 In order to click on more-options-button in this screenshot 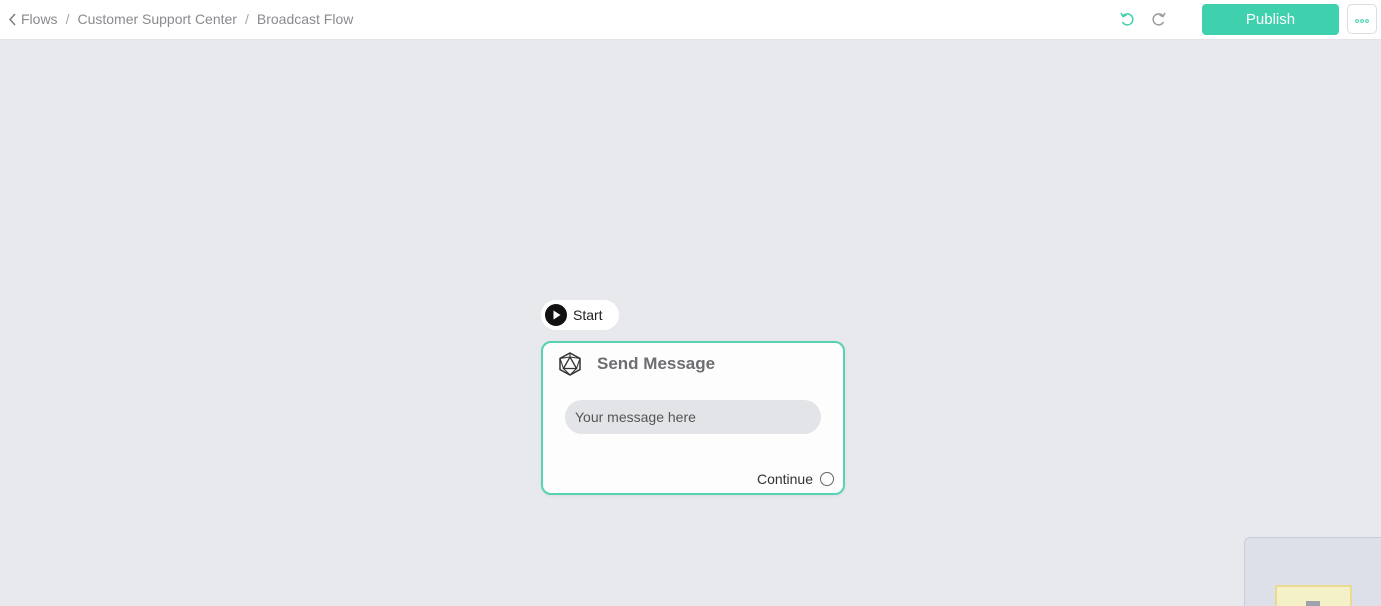, I will do `click(1362, 19)`.